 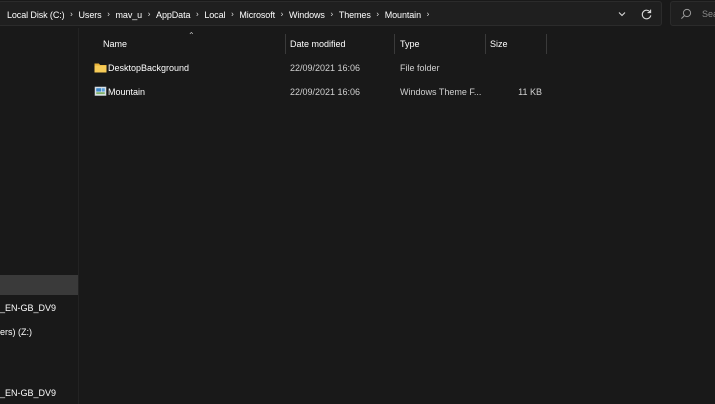 What do you see at coordinates (127, 92) in the screenshot?
I see `file-name: Mountain` at bounding box center [127, 92].